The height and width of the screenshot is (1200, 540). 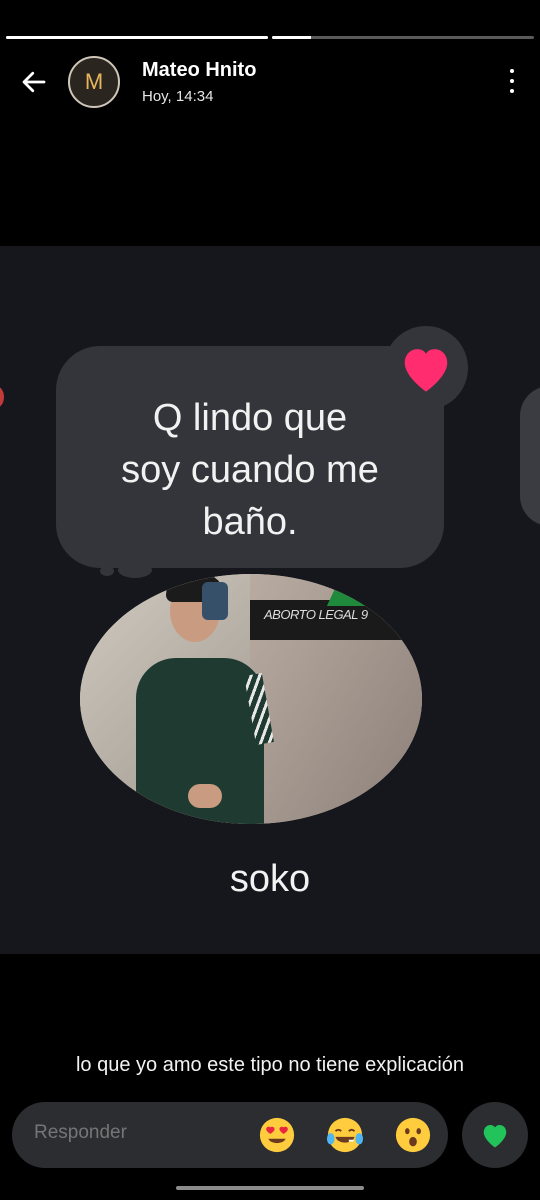 I want to click on note-reaction, so click(x=426, y=368).